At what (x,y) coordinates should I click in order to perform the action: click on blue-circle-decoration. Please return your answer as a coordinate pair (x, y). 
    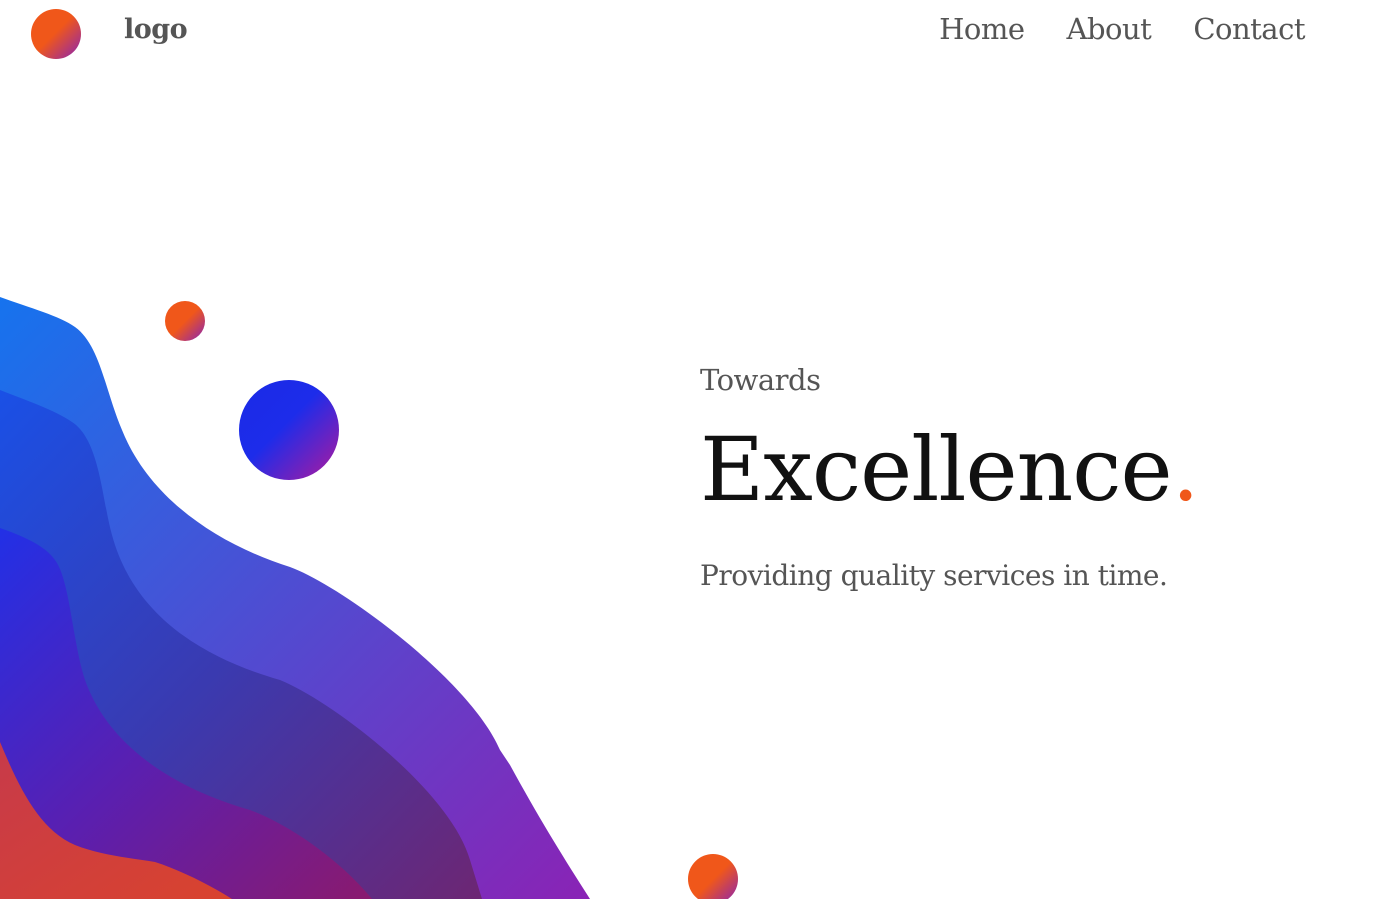
    Looking at the image, I should click on (289, 430).